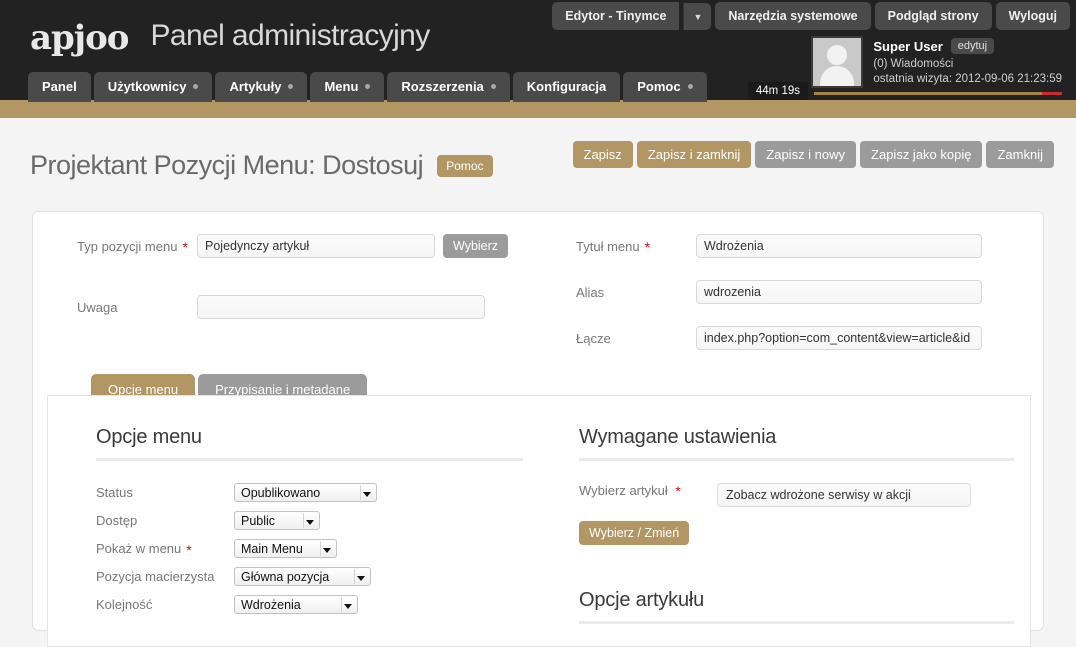 The width and height of the screenshot is (1076, 647). Describe the element at coordinates (476, 246) in the screenshot. I see `menu-type-select-button: Wybierz` at that location.